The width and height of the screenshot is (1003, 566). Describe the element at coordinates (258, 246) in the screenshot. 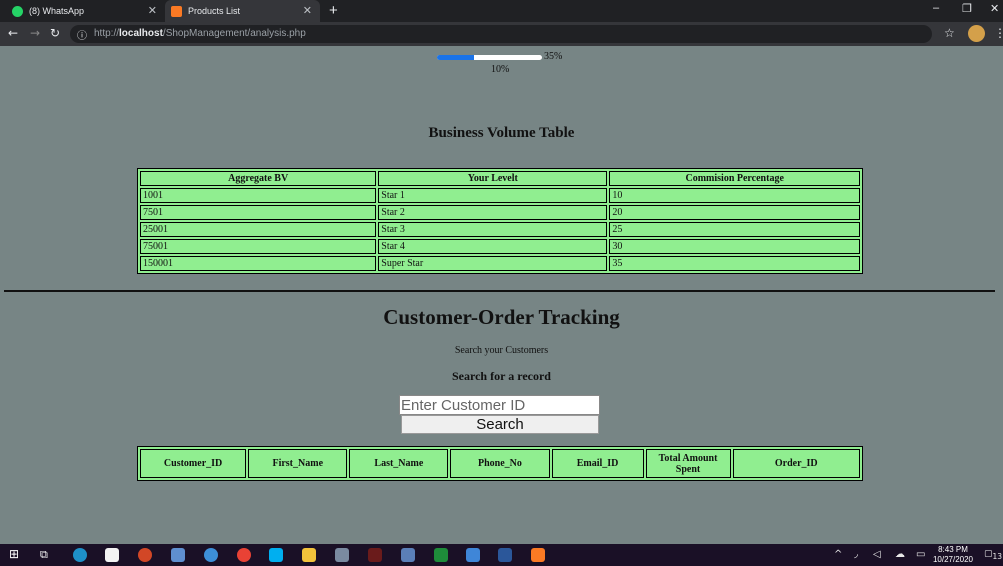

I see `table-cell: 75001` at that location.